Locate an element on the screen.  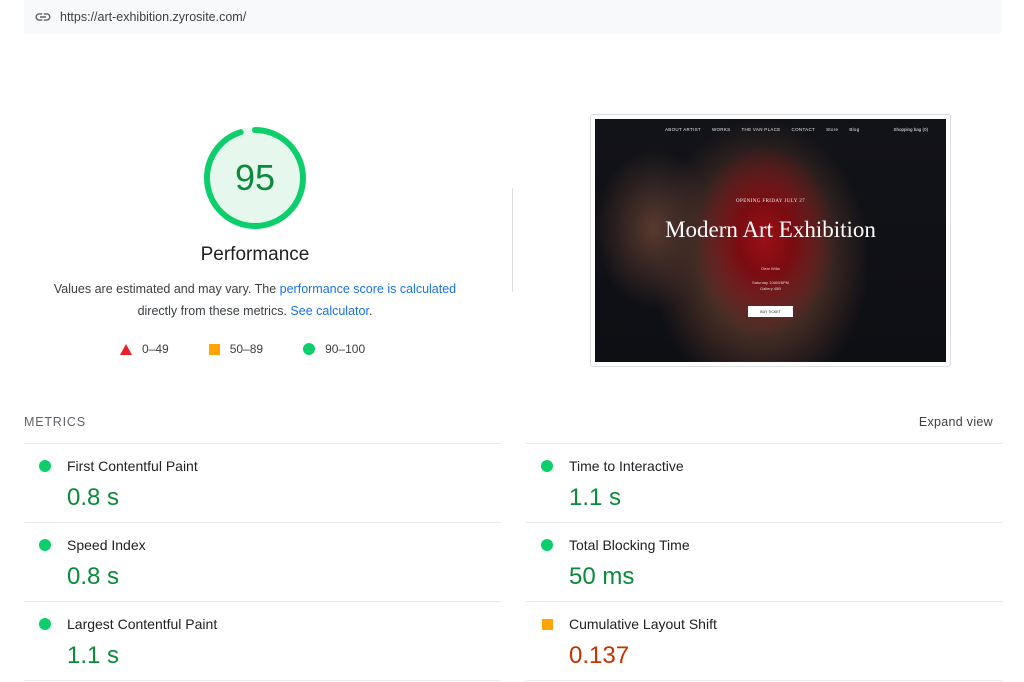
metric-cumulative-layout-shift: Cumulative Layout Shift 0.137 is located at coordinates (764, 641).